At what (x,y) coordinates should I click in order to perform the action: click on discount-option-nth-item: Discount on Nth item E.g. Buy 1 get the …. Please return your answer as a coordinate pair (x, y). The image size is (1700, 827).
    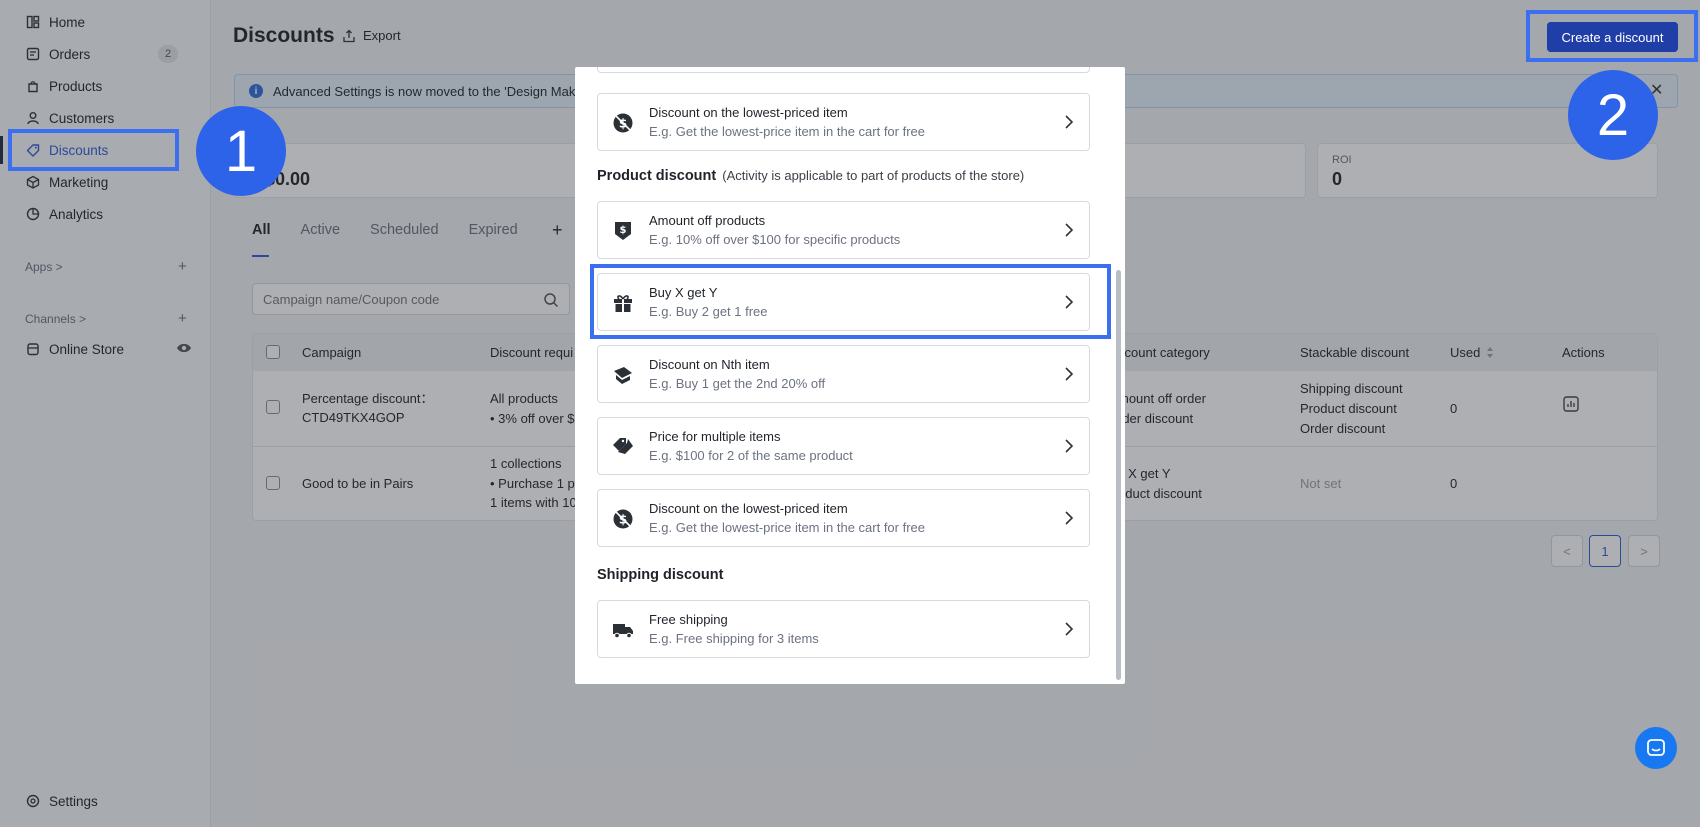
    Looking at the image, I should click on (843, 374).